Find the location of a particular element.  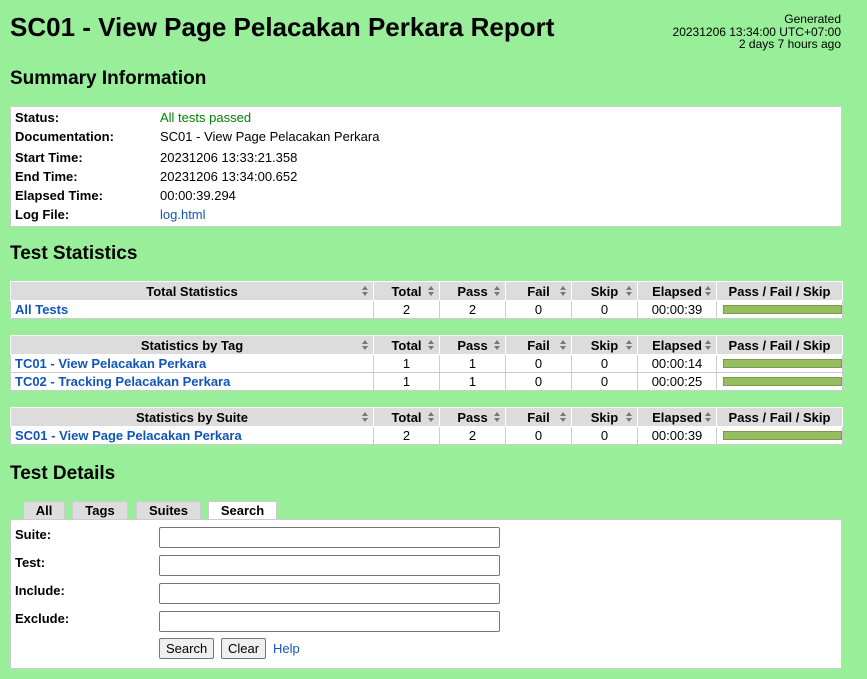

total-statistics-header: Total Statistics is located at coordinates (192, 291).